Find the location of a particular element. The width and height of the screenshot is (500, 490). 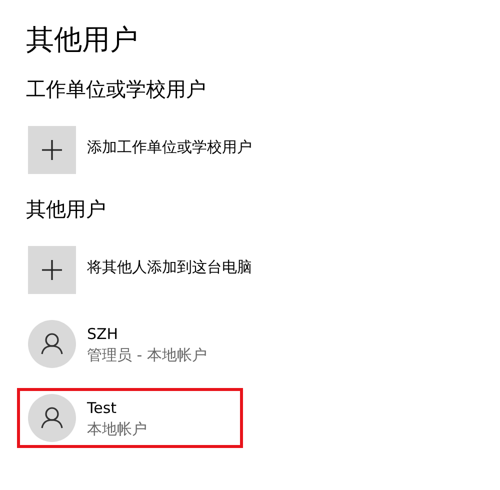

section-heading: 其他用户 is located at coordinates (66, 209).